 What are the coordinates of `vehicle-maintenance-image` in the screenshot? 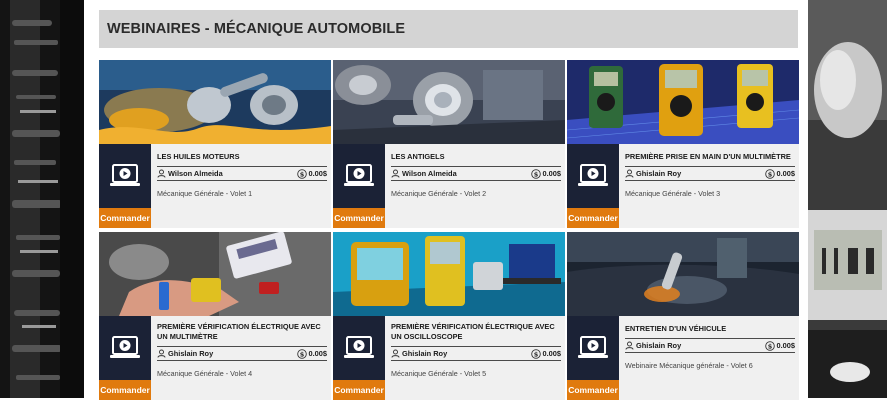 It's located at (683, 274).